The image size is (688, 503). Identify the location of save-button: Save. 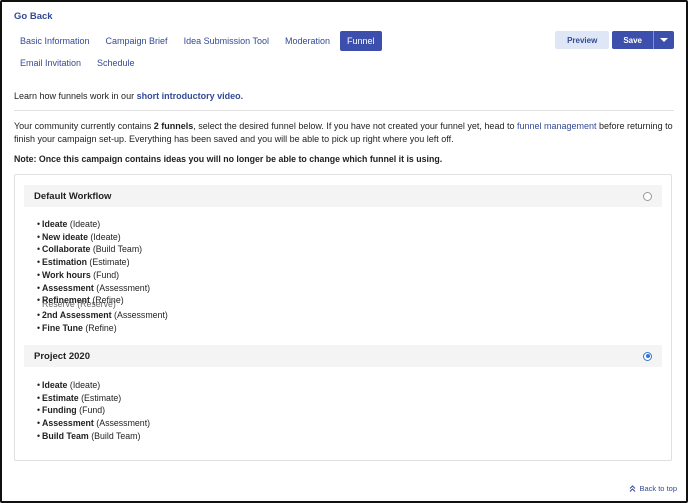
(632, 40).